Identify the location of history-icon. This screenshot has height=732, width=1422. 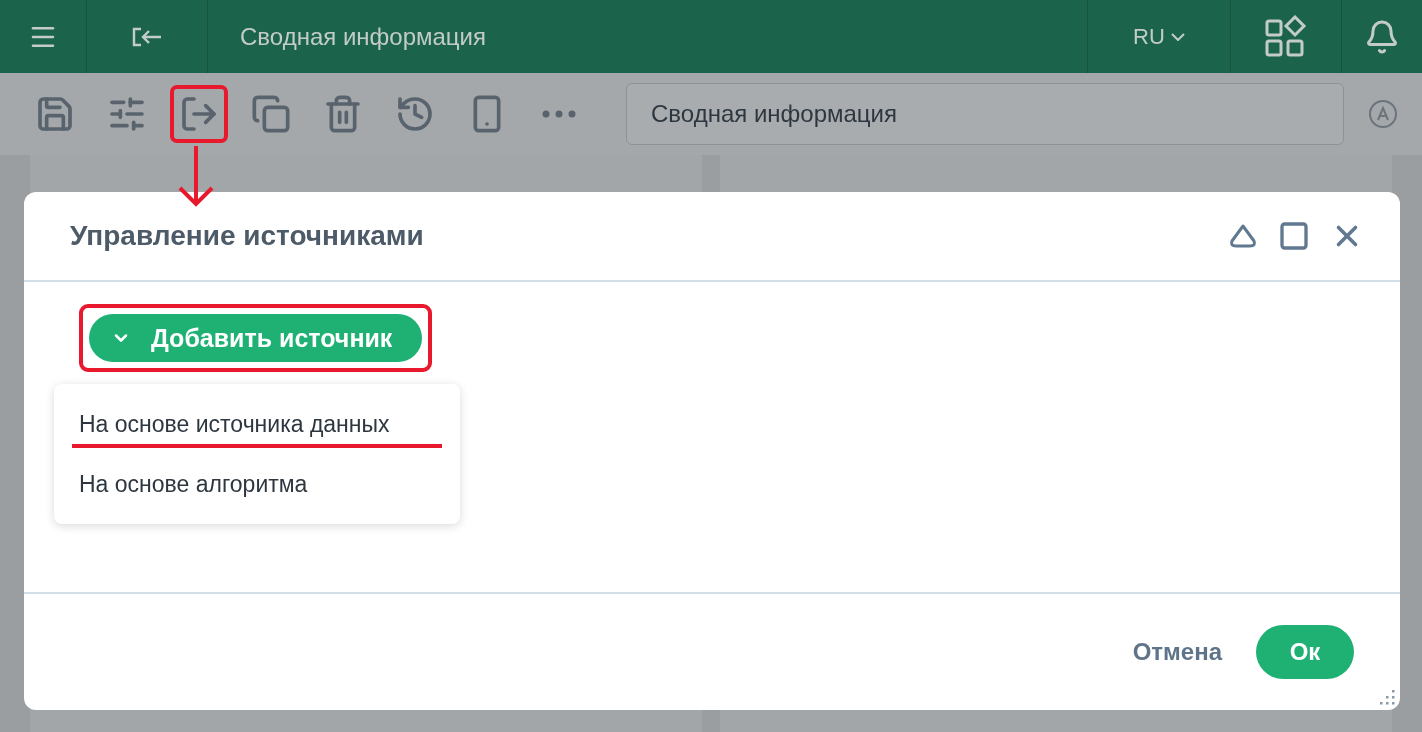
(415, 114).